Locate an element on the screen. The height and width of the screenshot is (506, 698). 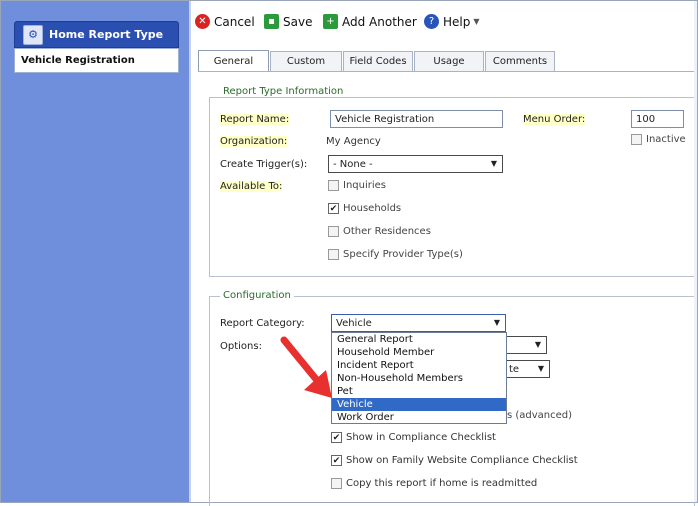
tab-custom: Custom is located at coordinates (306, 61).